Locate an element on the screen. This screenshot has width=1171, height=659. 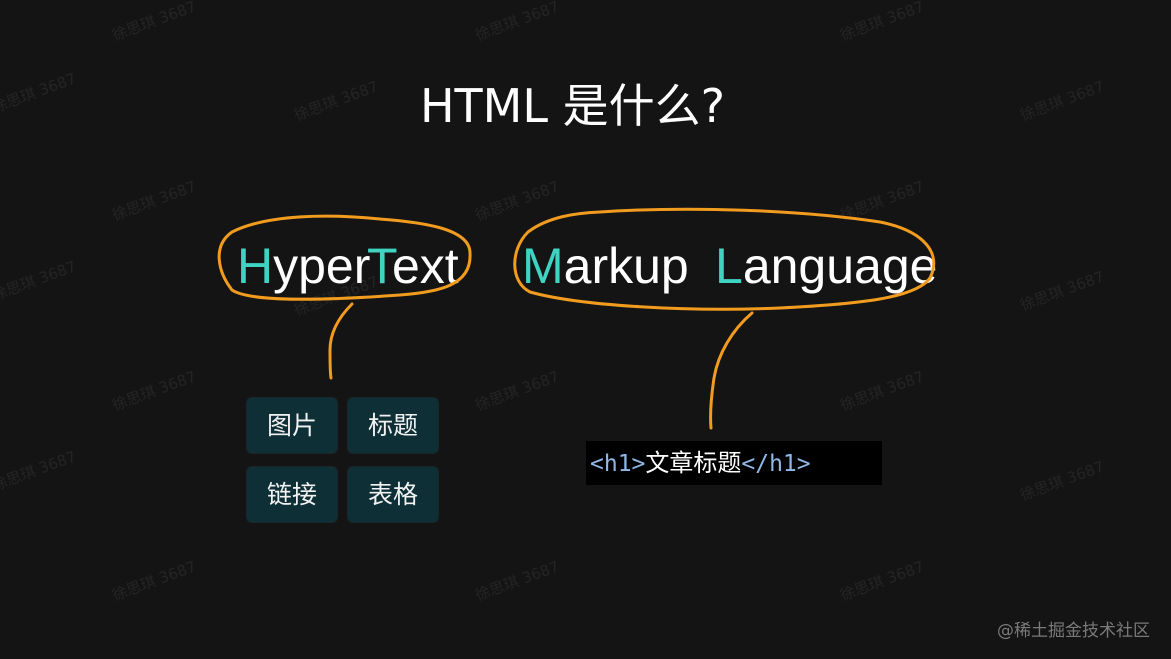
initial-t: T is located at coordinates (379, 266).